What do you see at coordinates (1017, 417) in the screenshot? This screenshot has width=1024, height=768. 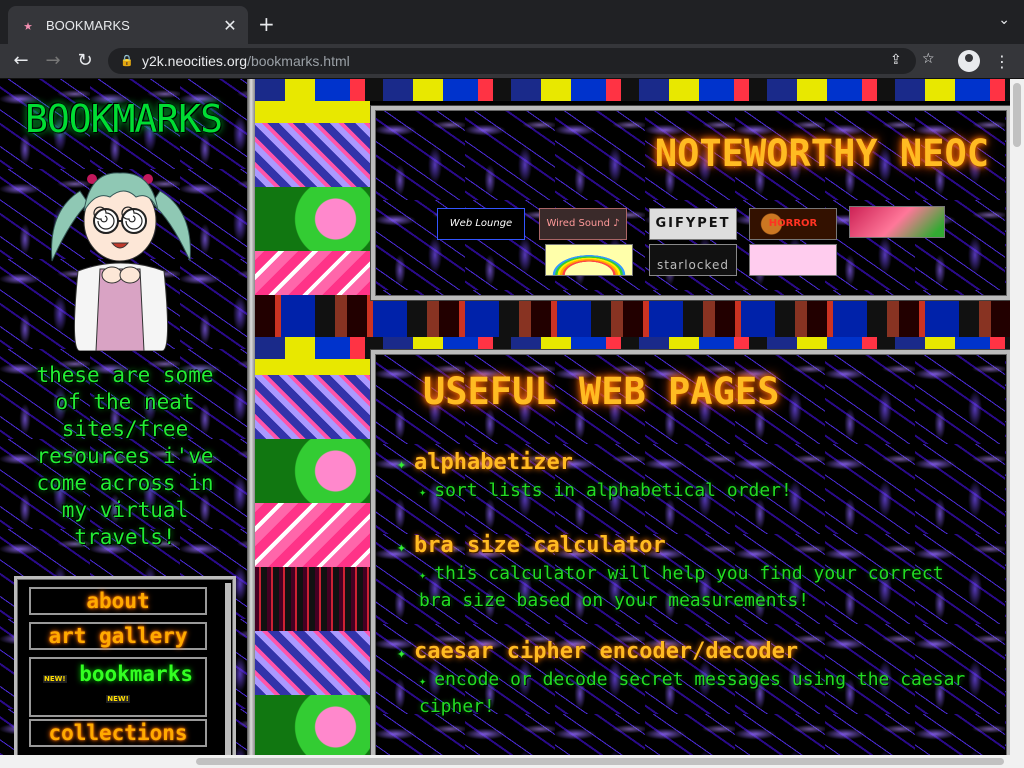 I see `page-vertical-scrollbar` at bounding box center [1017, 417].